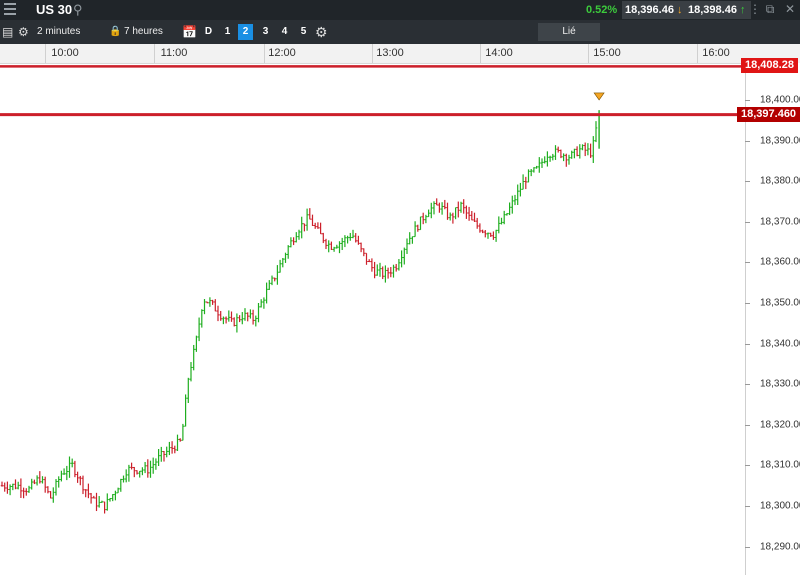 The width and height of the screenshot is (800, 575). I want to click on settings-icon: ⚙, so click(23, 32).